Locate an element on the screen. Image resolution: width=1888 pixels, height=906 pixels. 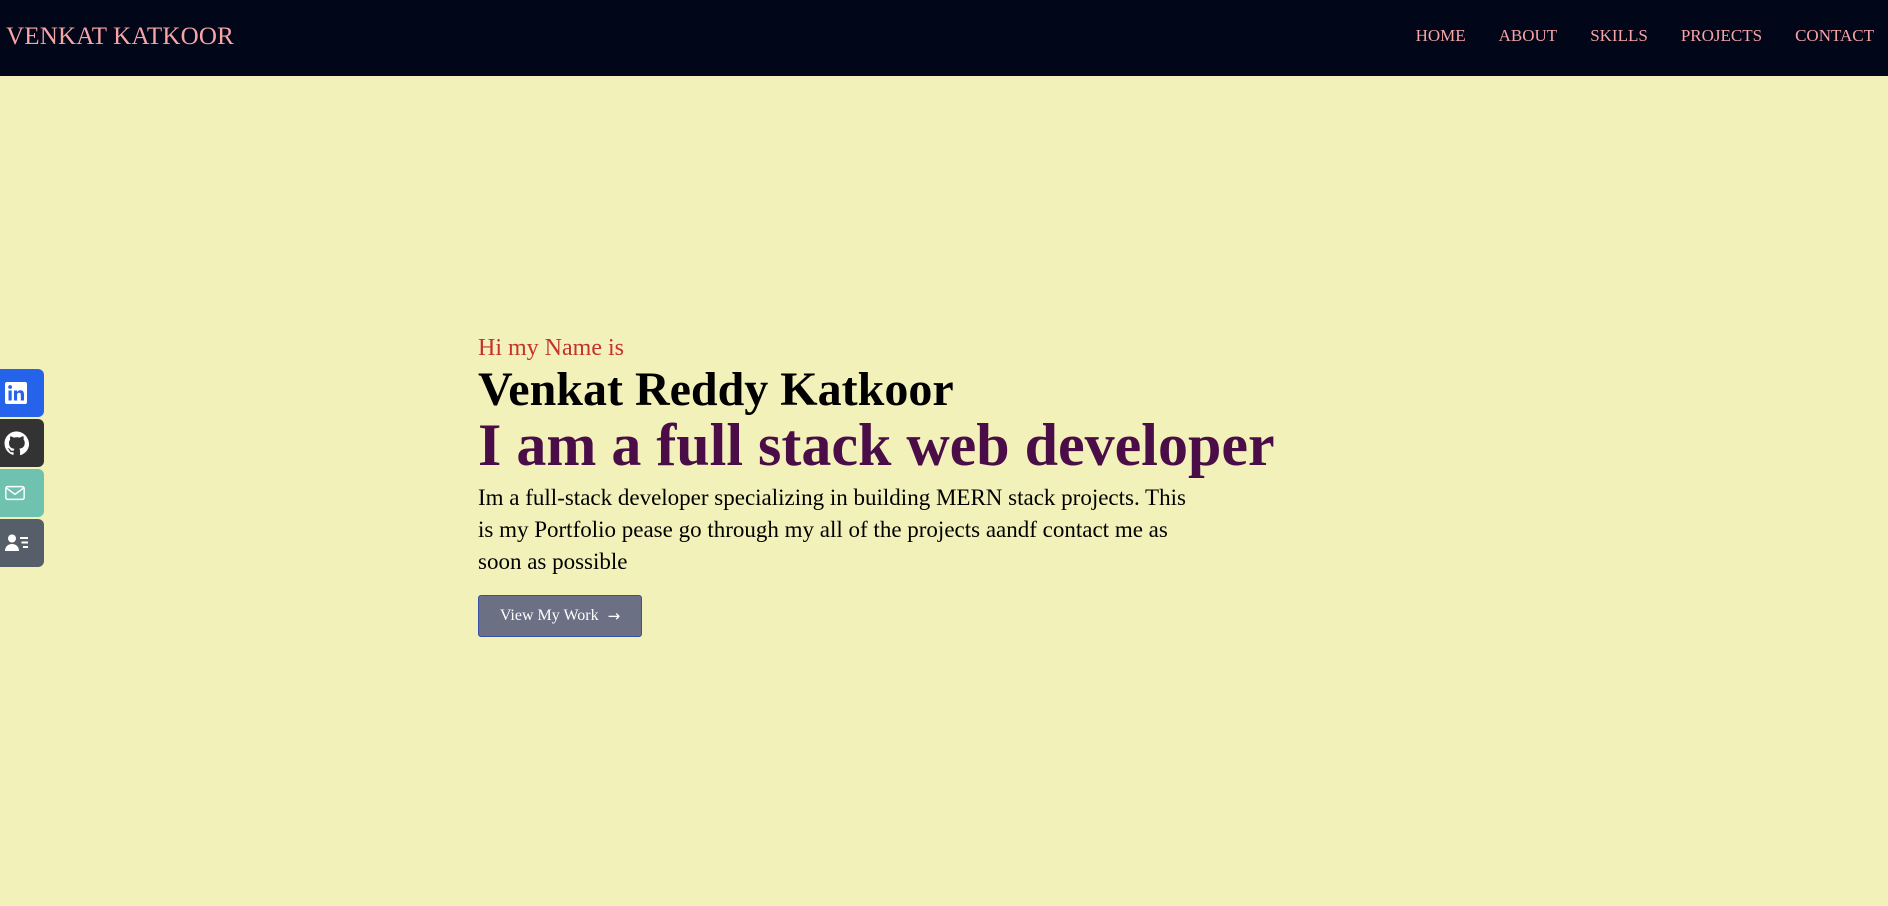
resume-icon is located at coordinates (16, 542).